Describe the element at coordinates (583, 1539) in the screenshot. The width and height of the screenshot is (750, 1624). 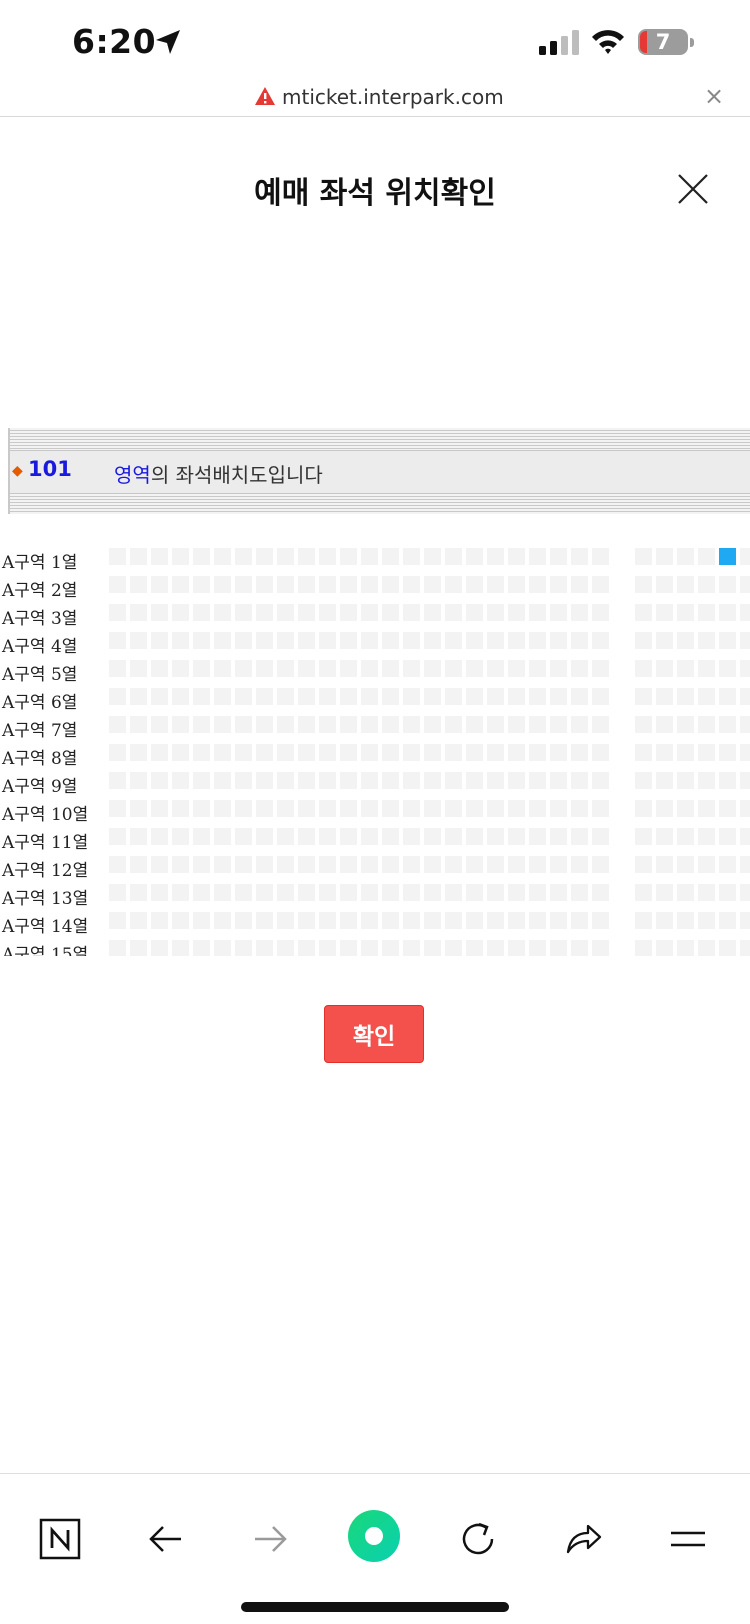
I see `share-icon` at that location.